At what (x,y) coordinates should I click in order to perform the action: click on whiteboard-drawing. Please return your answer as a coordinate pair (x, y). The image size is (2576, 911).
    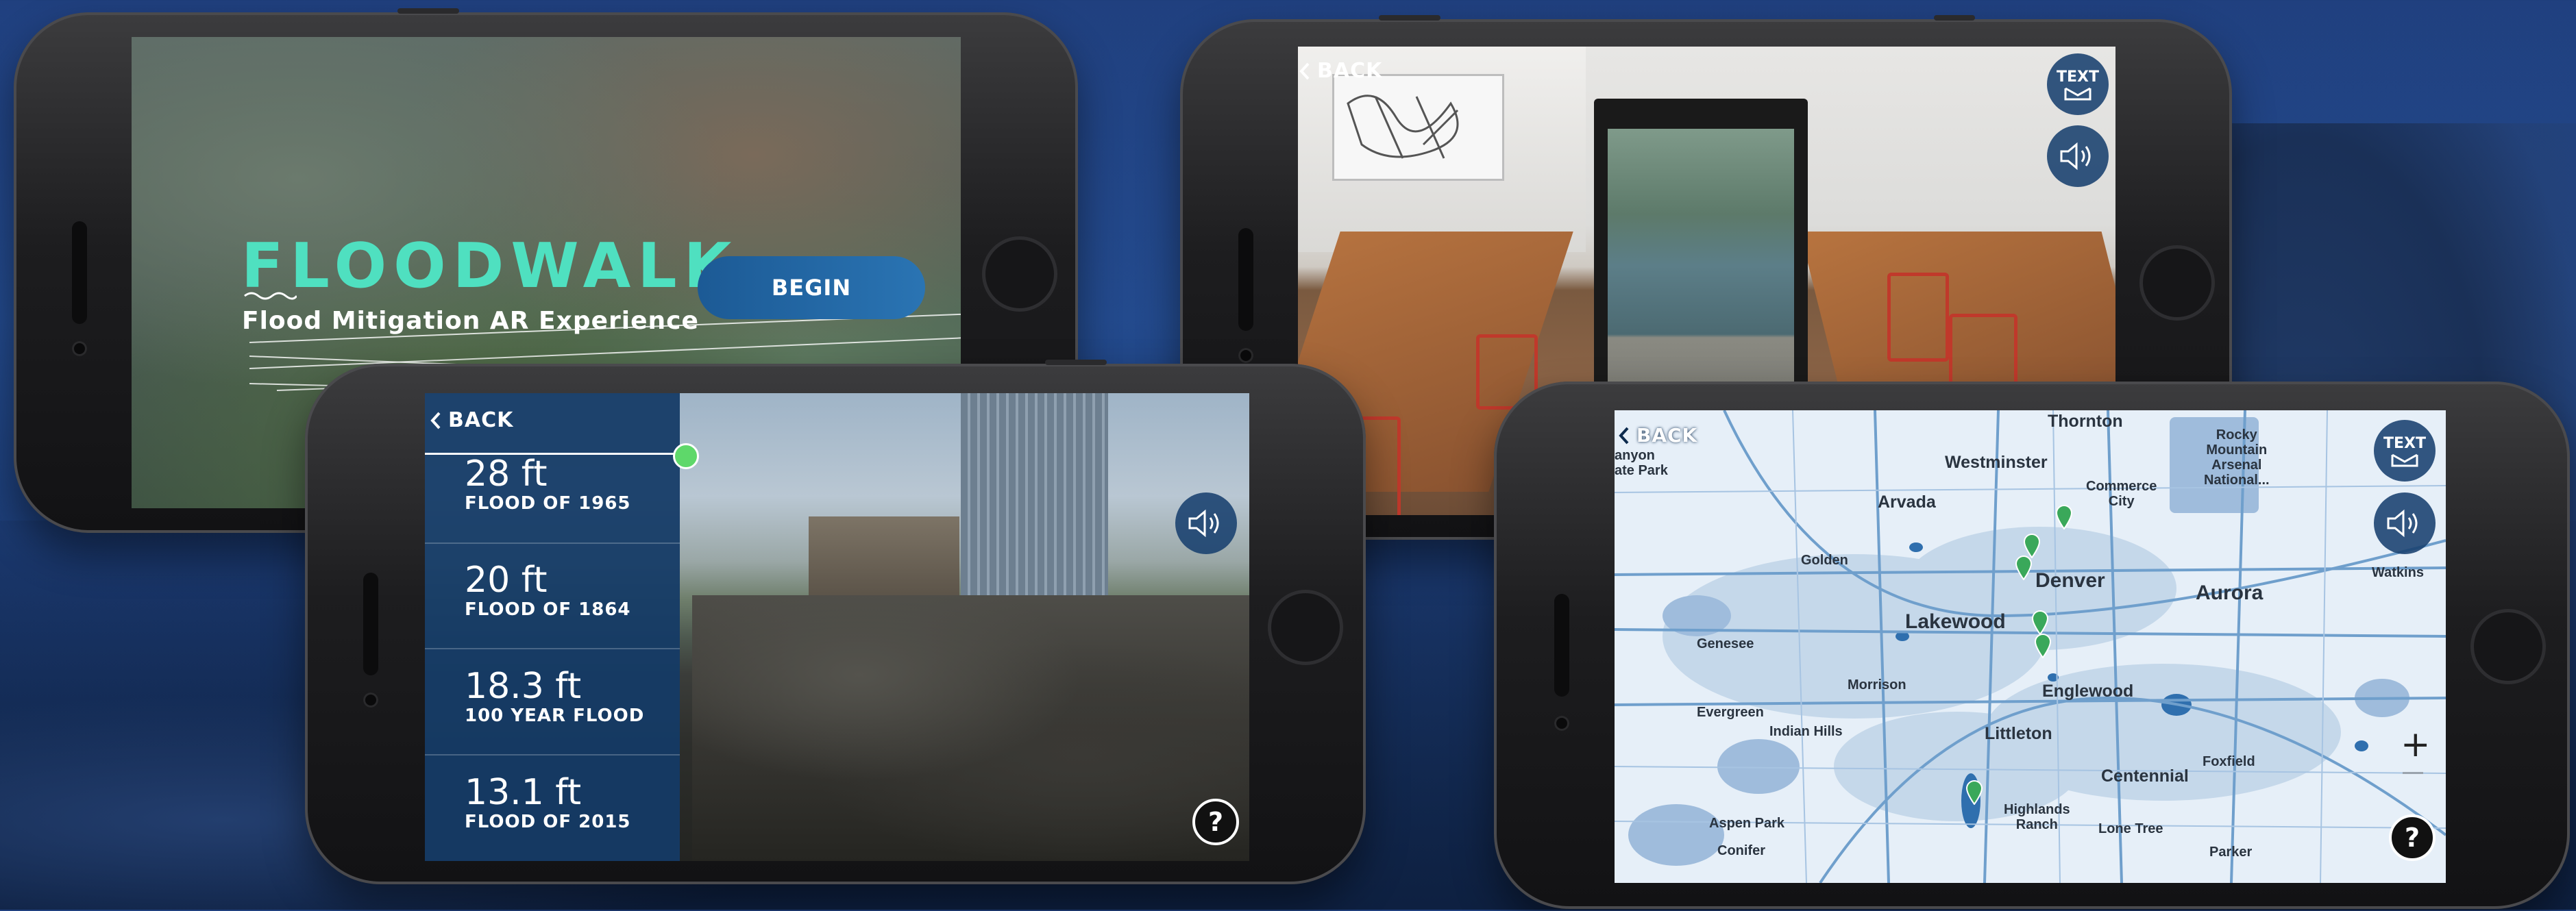
    Looking at the image, I should click on (1403, 127).